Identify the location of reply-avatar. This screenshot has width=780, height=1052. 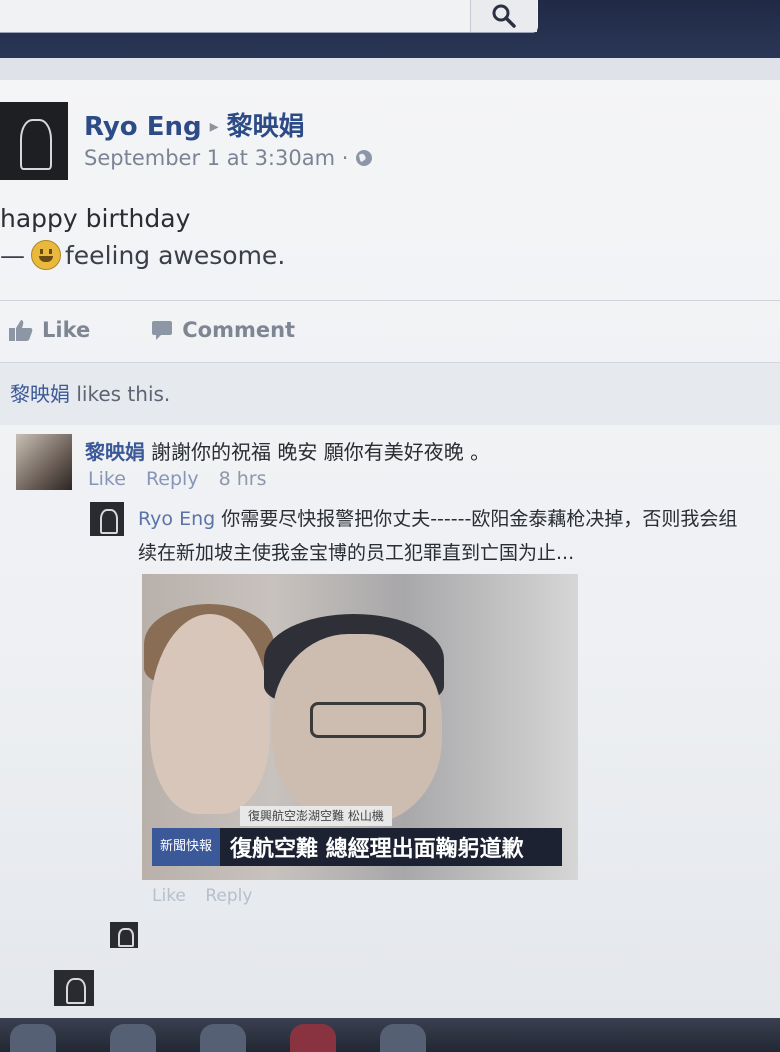
(107, 519).